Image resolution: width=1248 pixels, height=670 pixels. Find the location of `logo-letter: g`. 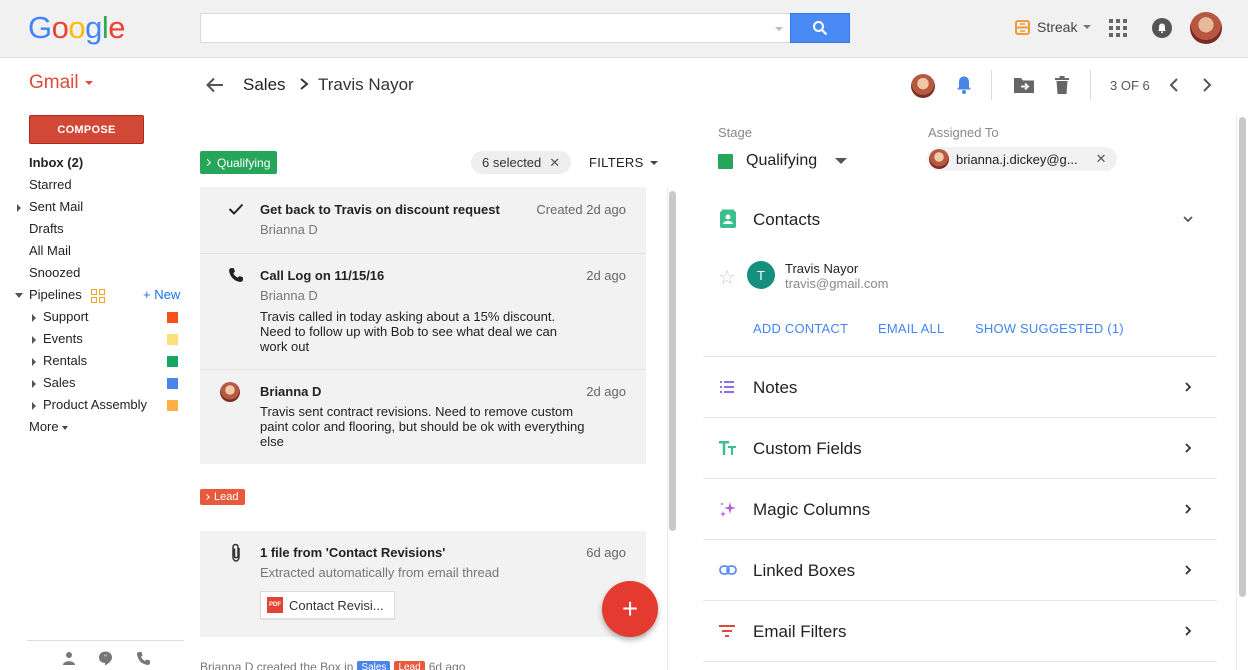

logo-letter: g is located at coordinates (93, 27).